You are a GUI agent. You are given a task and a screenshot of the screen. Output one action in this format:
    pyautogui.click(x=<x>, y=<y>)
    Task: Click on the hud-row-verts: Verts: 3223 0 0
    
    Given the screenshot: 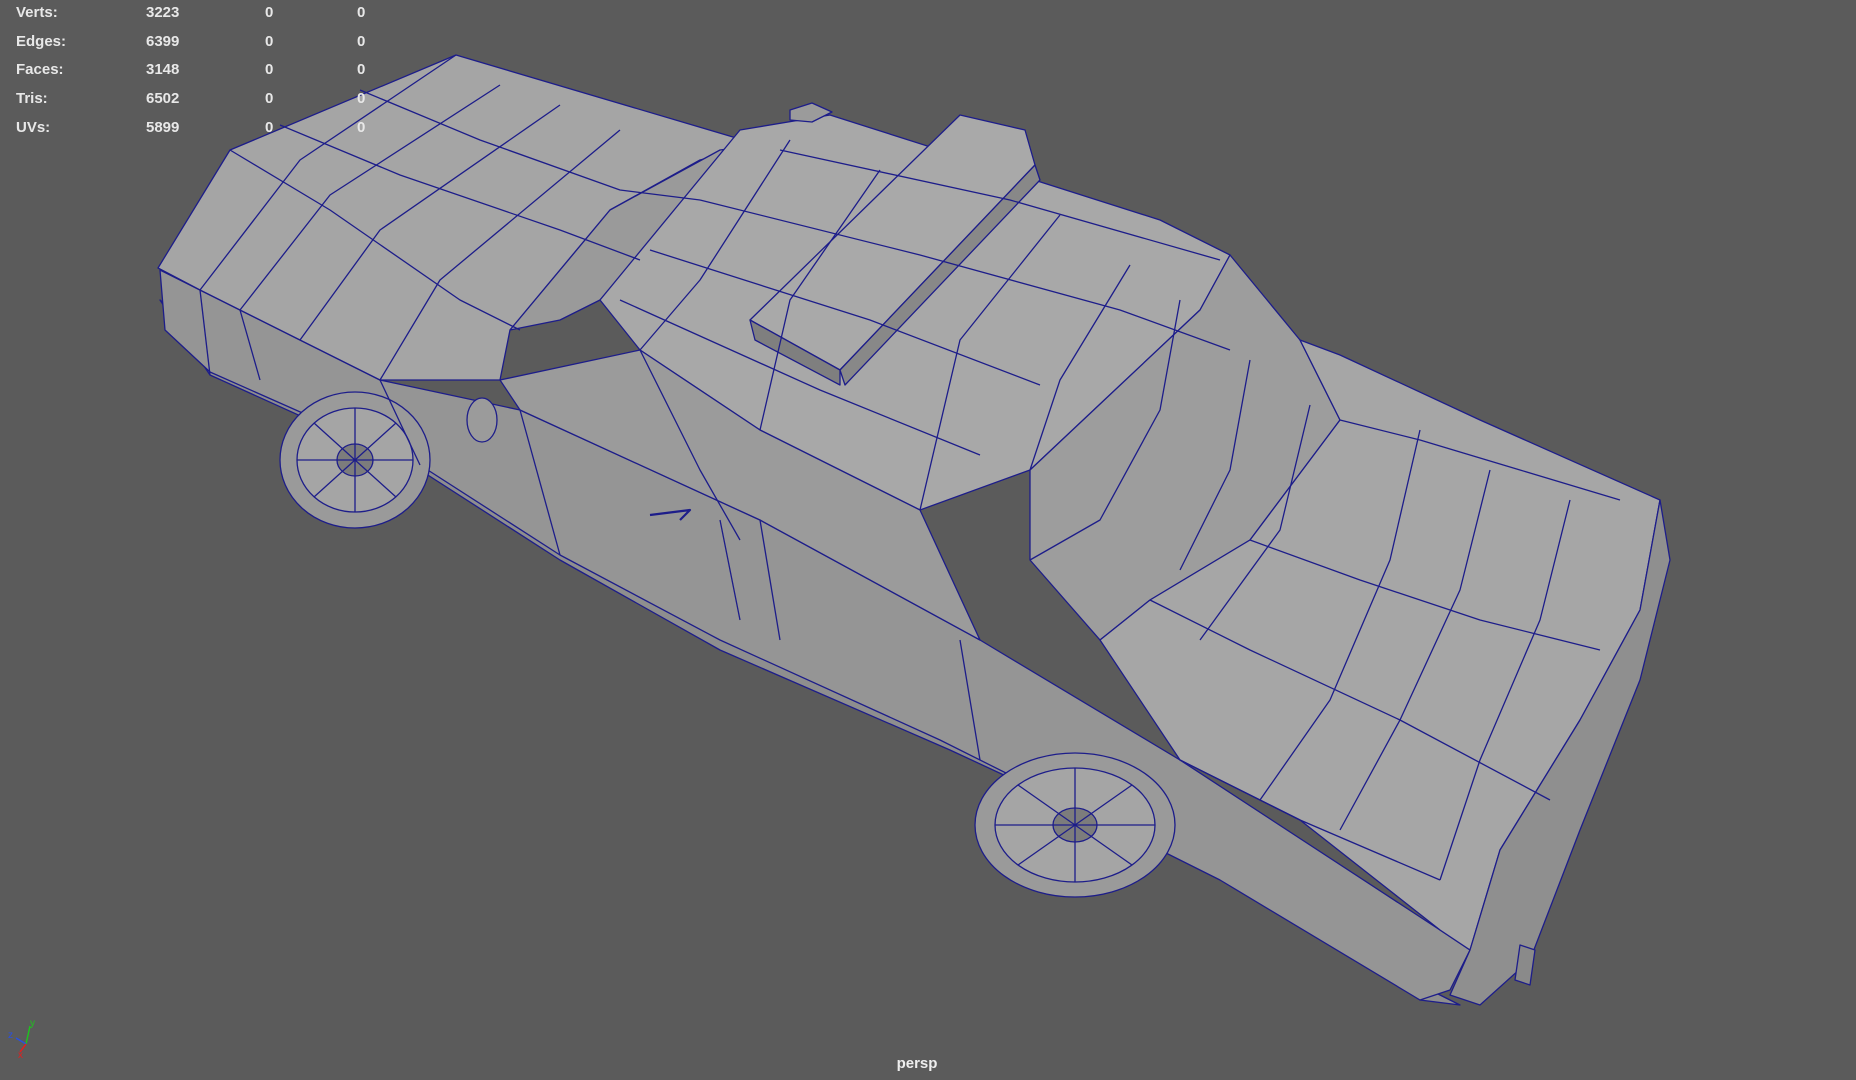 What is the action you would take?
    pyautogui.click(x=200, y=16)
    